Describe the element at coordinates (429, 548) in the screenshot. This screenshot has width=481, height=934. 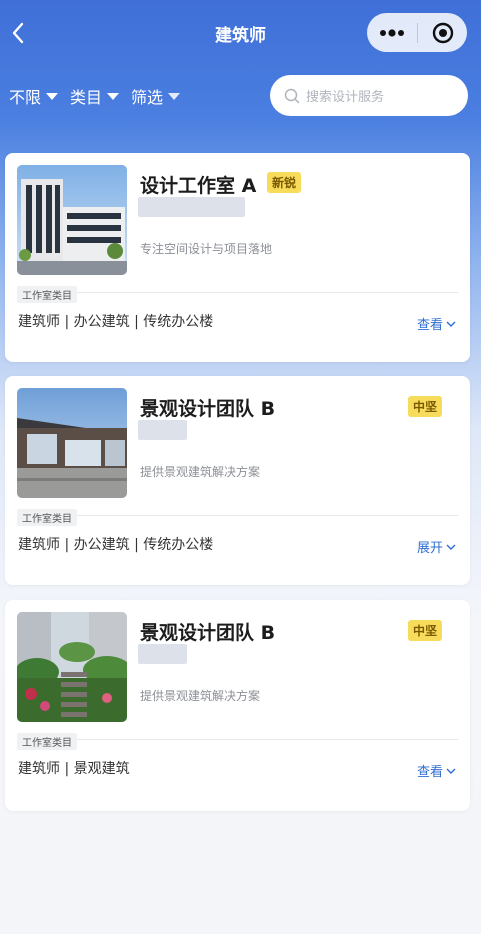
I see `action-label: 展开` at that location.